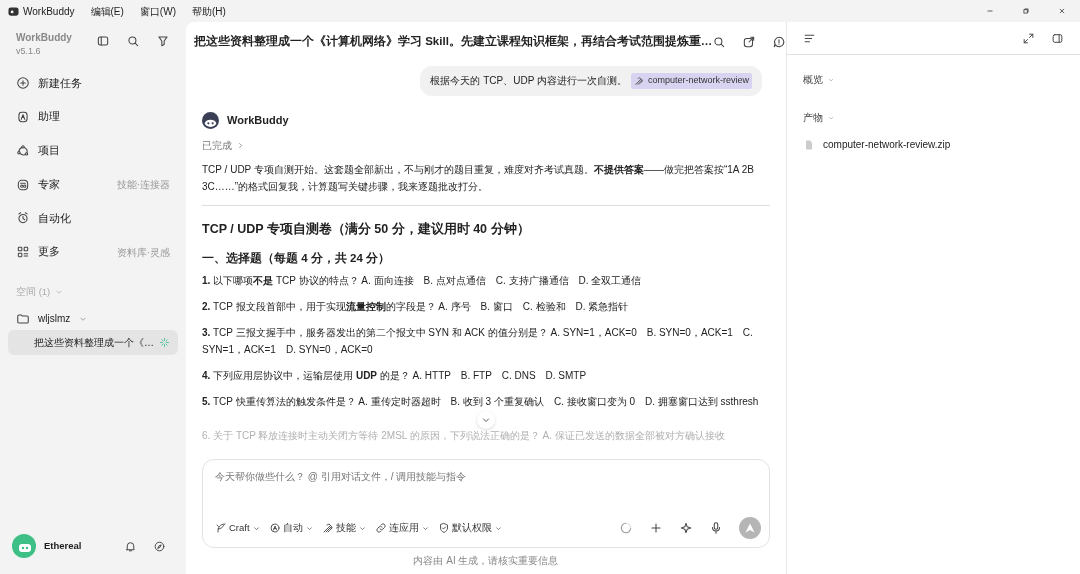 The image size is (1080, 574). Describe the element at coordinates (819, 79) in the screenshot. I see `section-toggle: 概览` at that location.